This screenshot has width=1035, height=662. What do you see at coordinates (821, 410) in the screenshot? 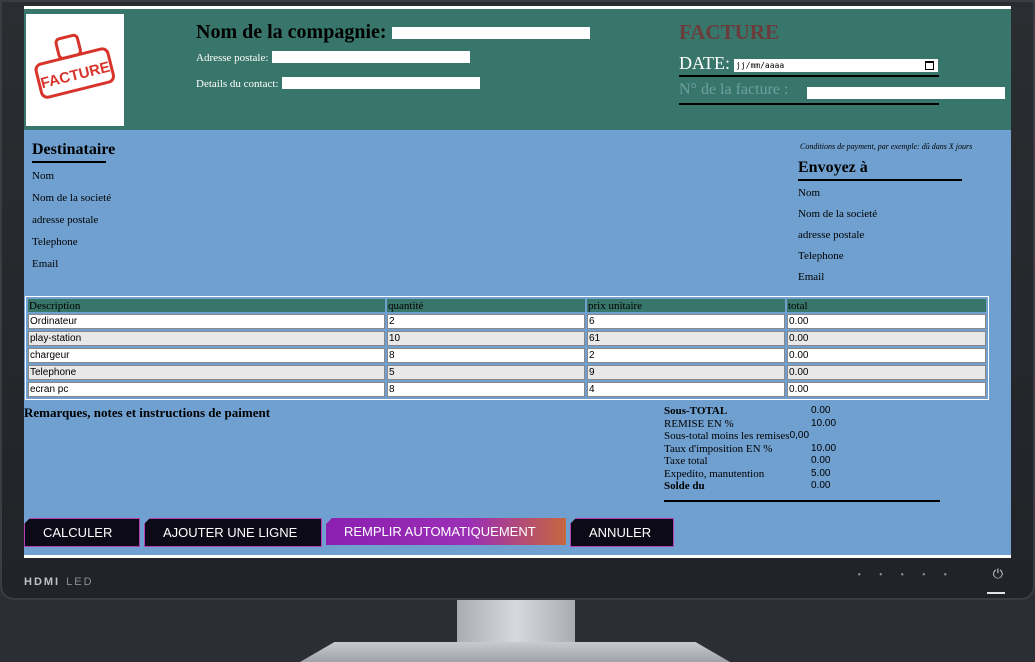
I see `subtotal-value: 0.00` at bounding box center [821, 410].